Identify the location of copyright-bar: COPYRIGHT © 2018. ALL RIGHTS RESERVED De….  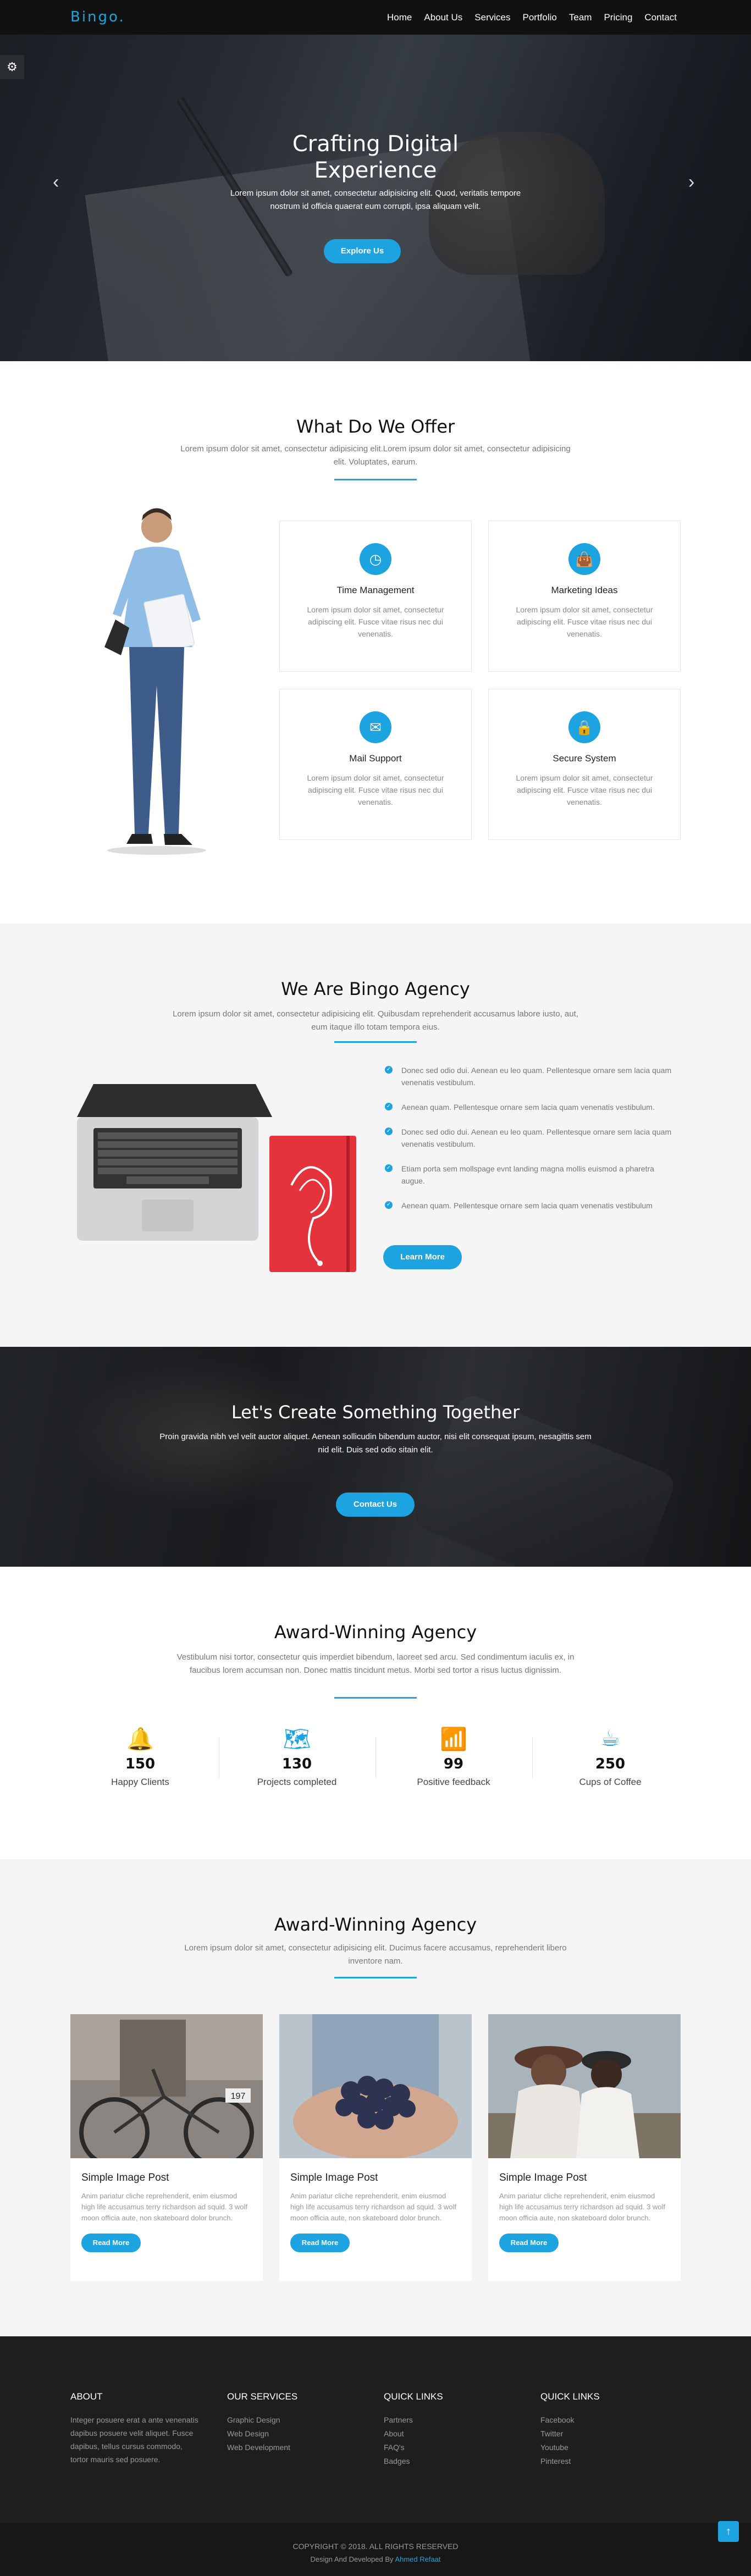
(375, 2549).